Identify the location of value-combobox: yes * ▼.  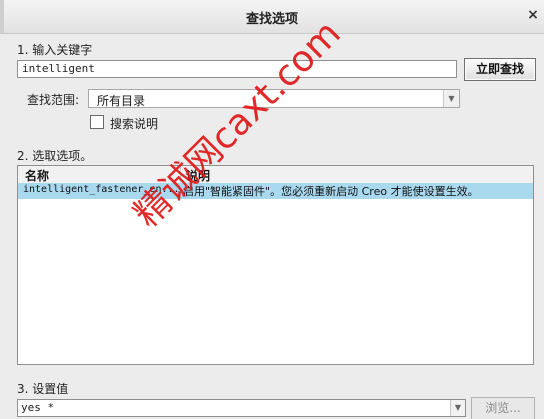
(241, 408).